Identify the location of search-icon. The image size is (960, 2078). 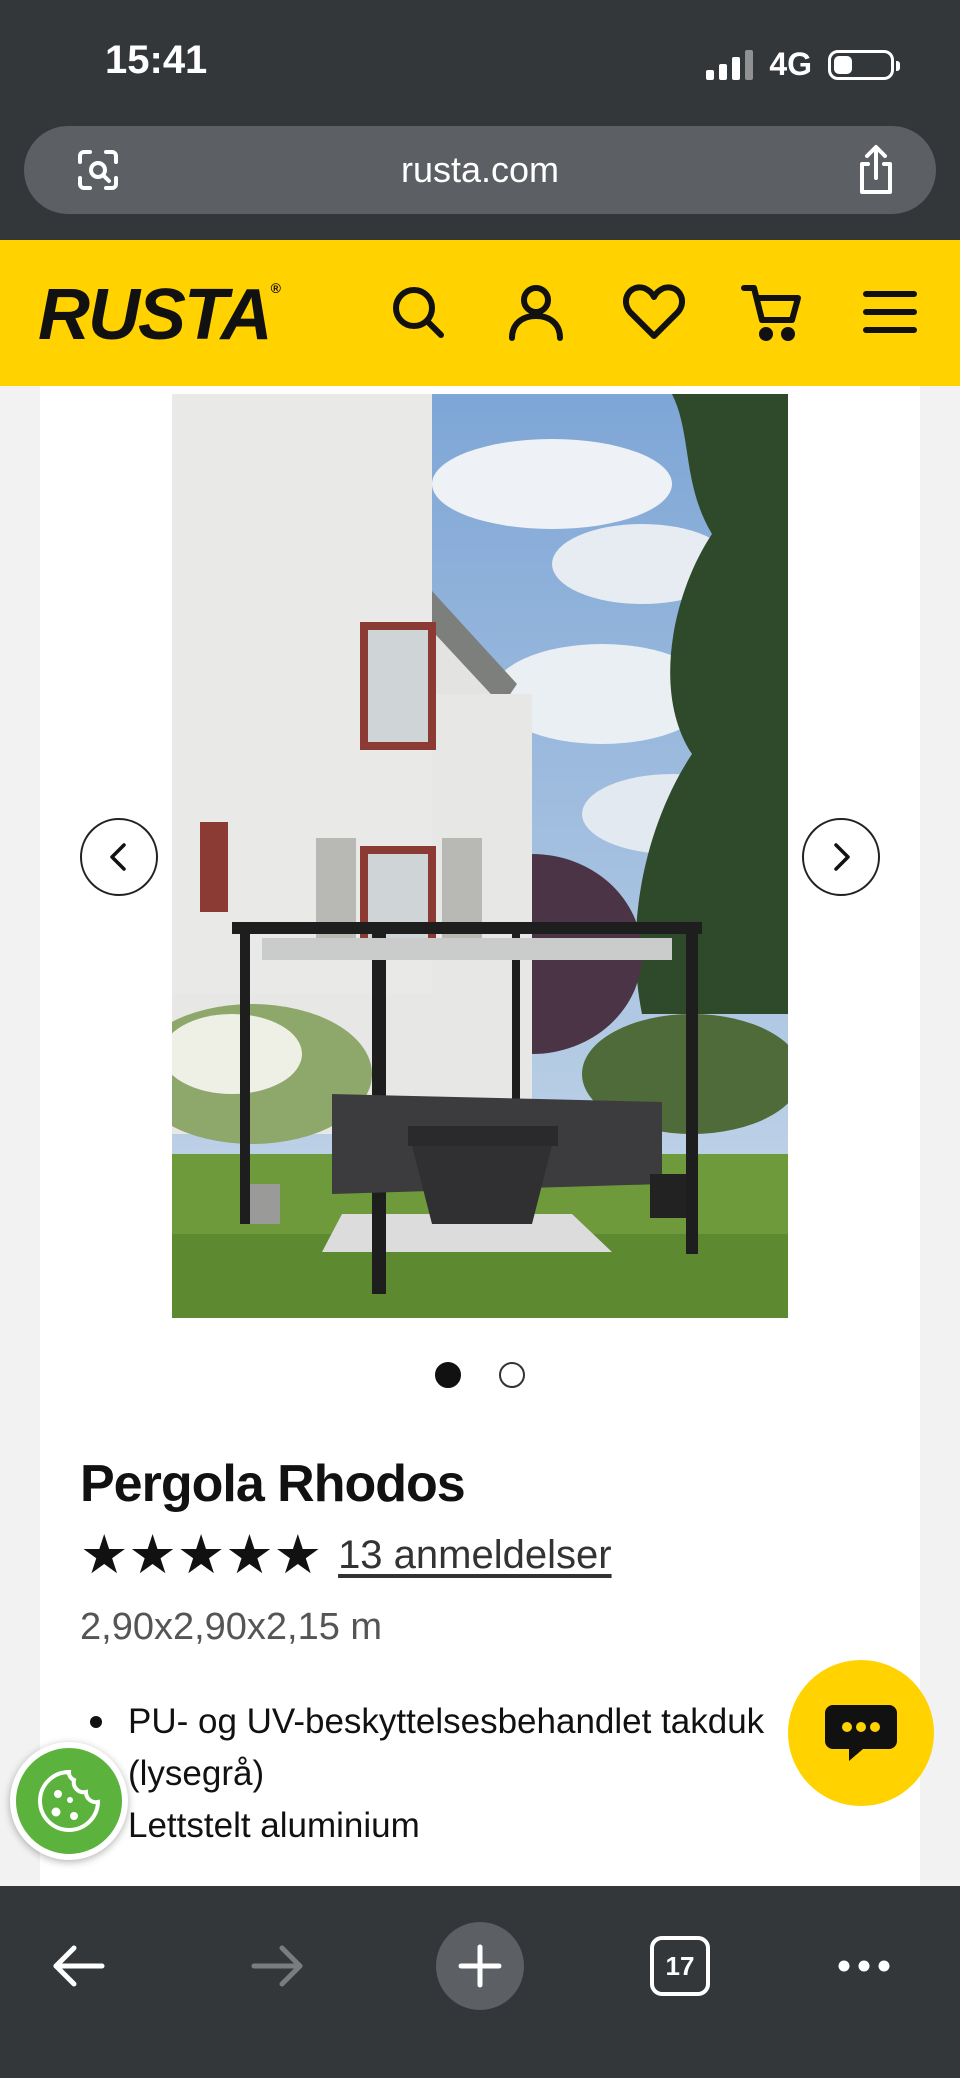
(418, 312).